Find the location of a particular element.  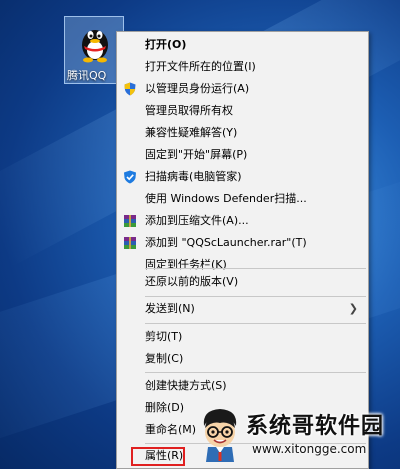

desktop-icon-label: 腾讯QQ is located at coordinates (87, 75).